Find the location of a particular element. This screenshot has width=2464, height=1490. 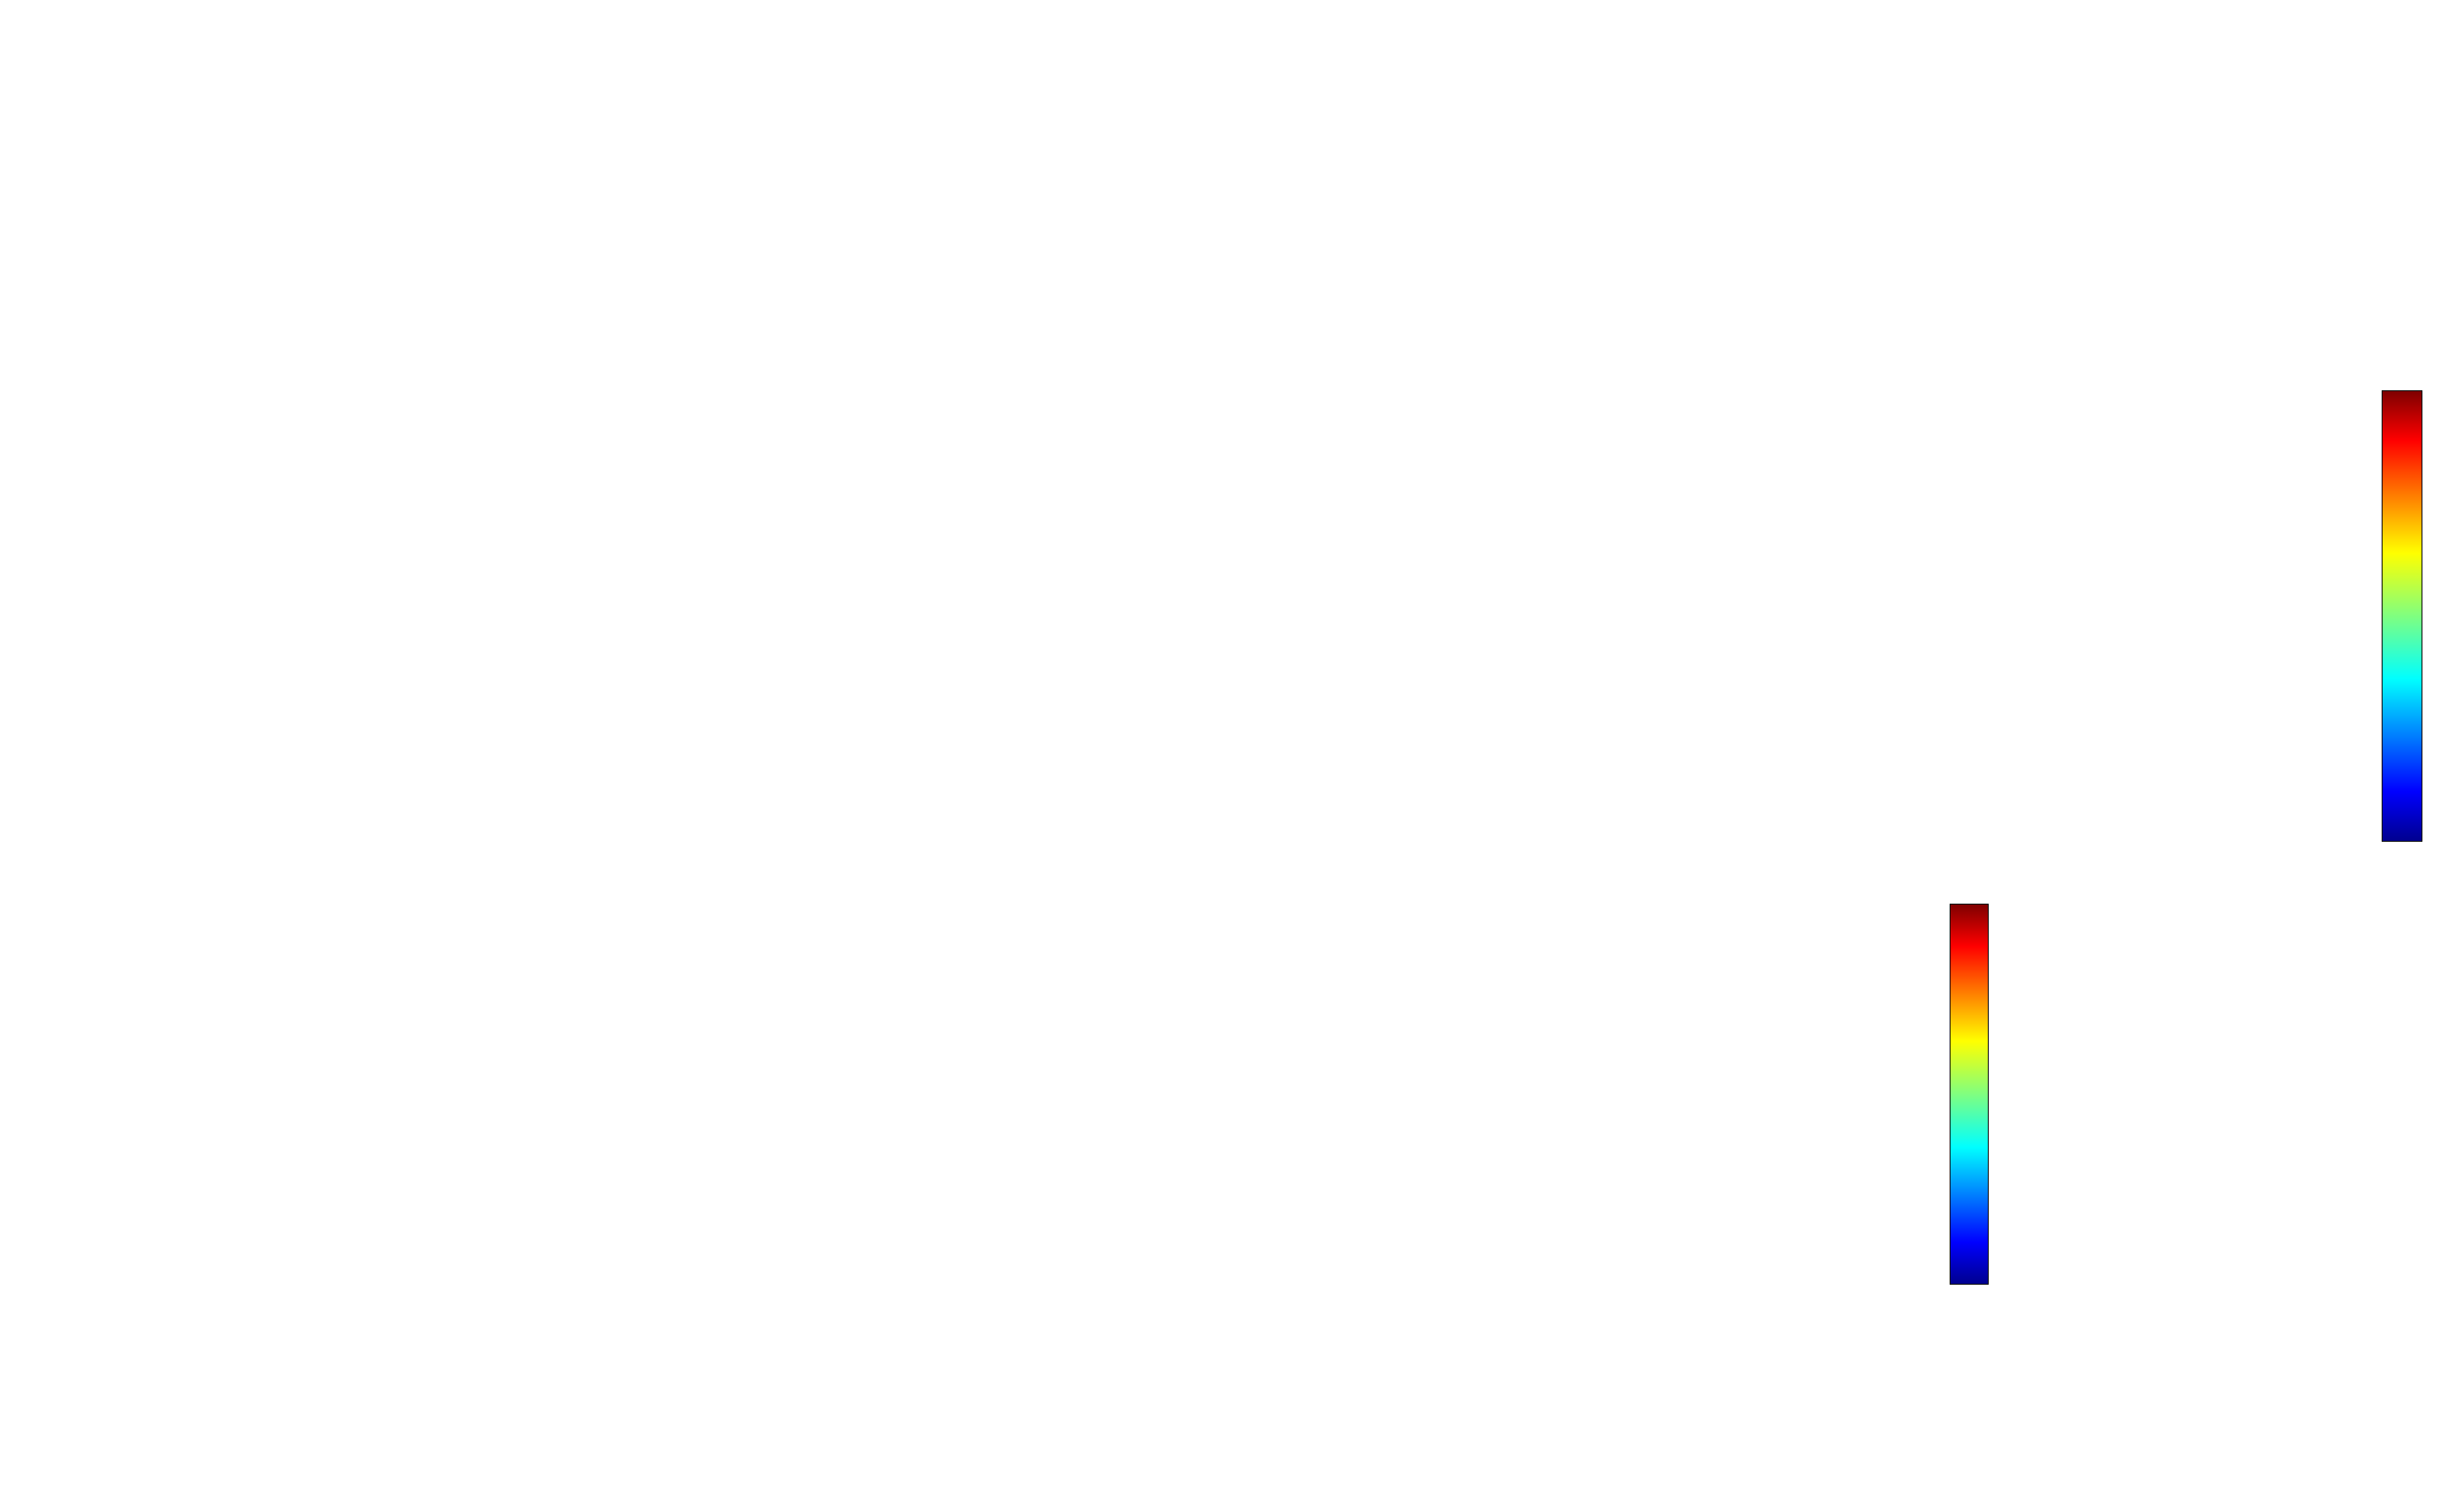

tecu-colorbar is located at coordinates (2402, 616).